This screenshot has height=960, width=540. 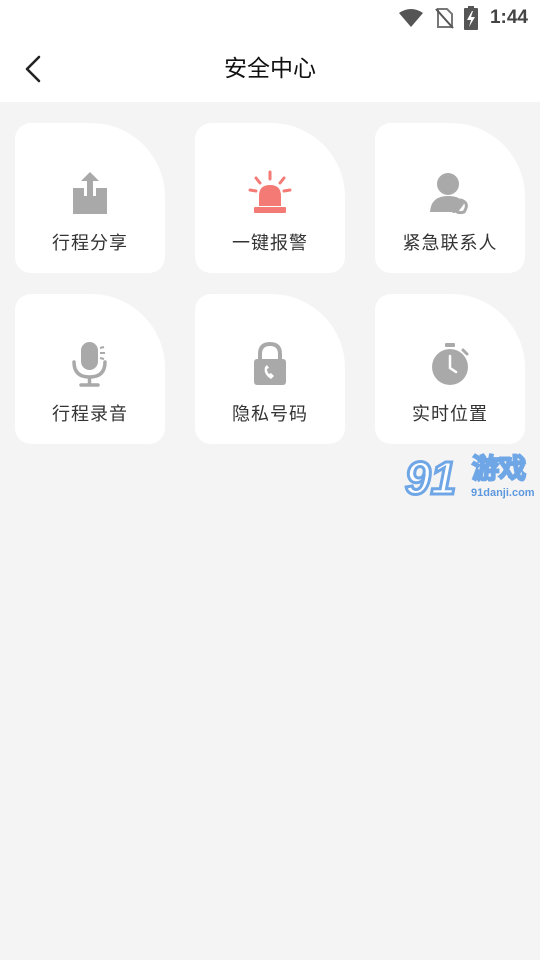 I want to click on trip-recording-card: 行程录音, so click(x=90, y=369).